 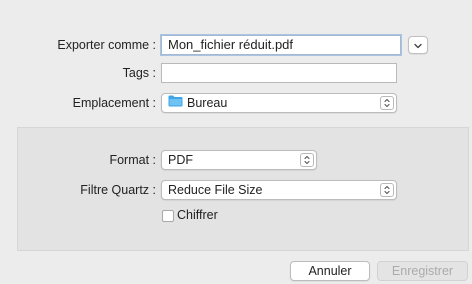 I want to click on save-button: Enregistrer, so click(x=422, y=271).